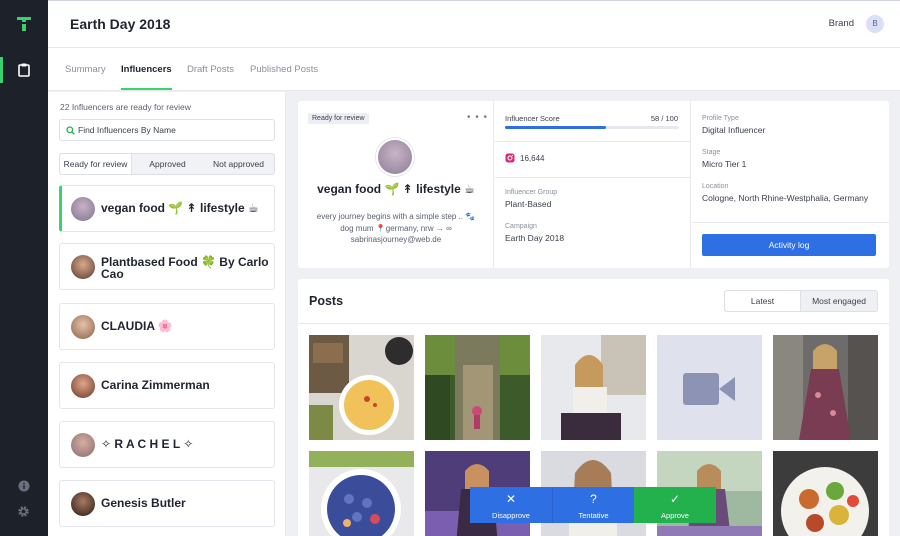 The image size is (900, 536). I want to click on influencer-name: vegan food 🌱 ↟ lifestyle ☕, so click(180, 208).